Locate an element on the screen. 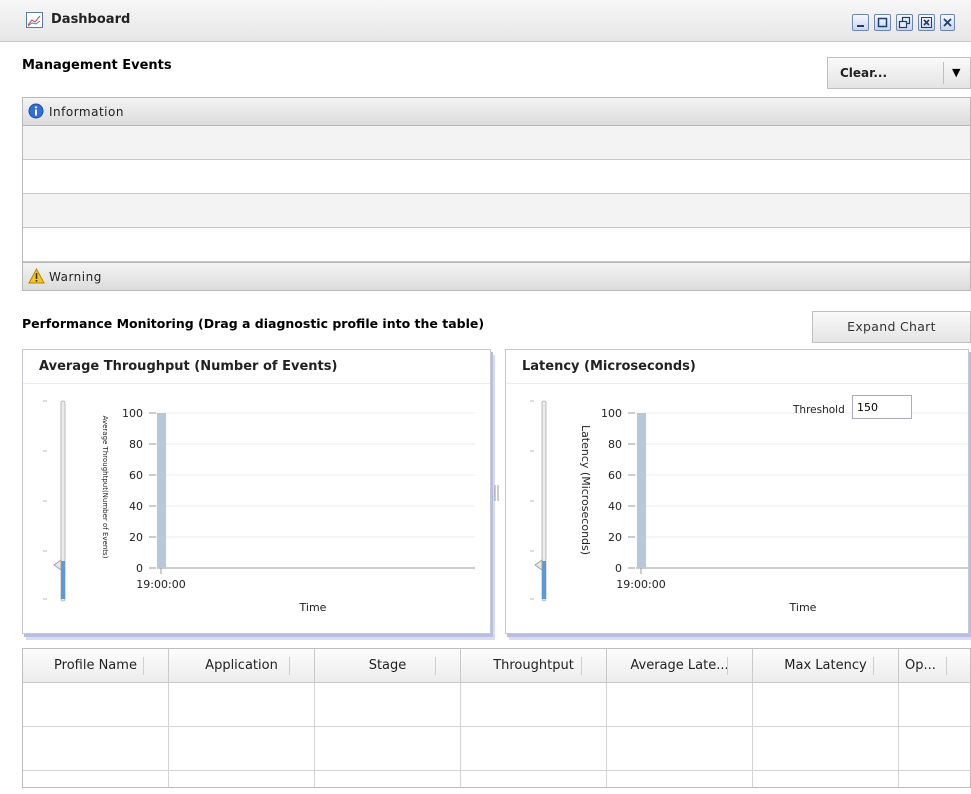 The image size is (971, 794). restore-icon is located at coordinates (904, 22).